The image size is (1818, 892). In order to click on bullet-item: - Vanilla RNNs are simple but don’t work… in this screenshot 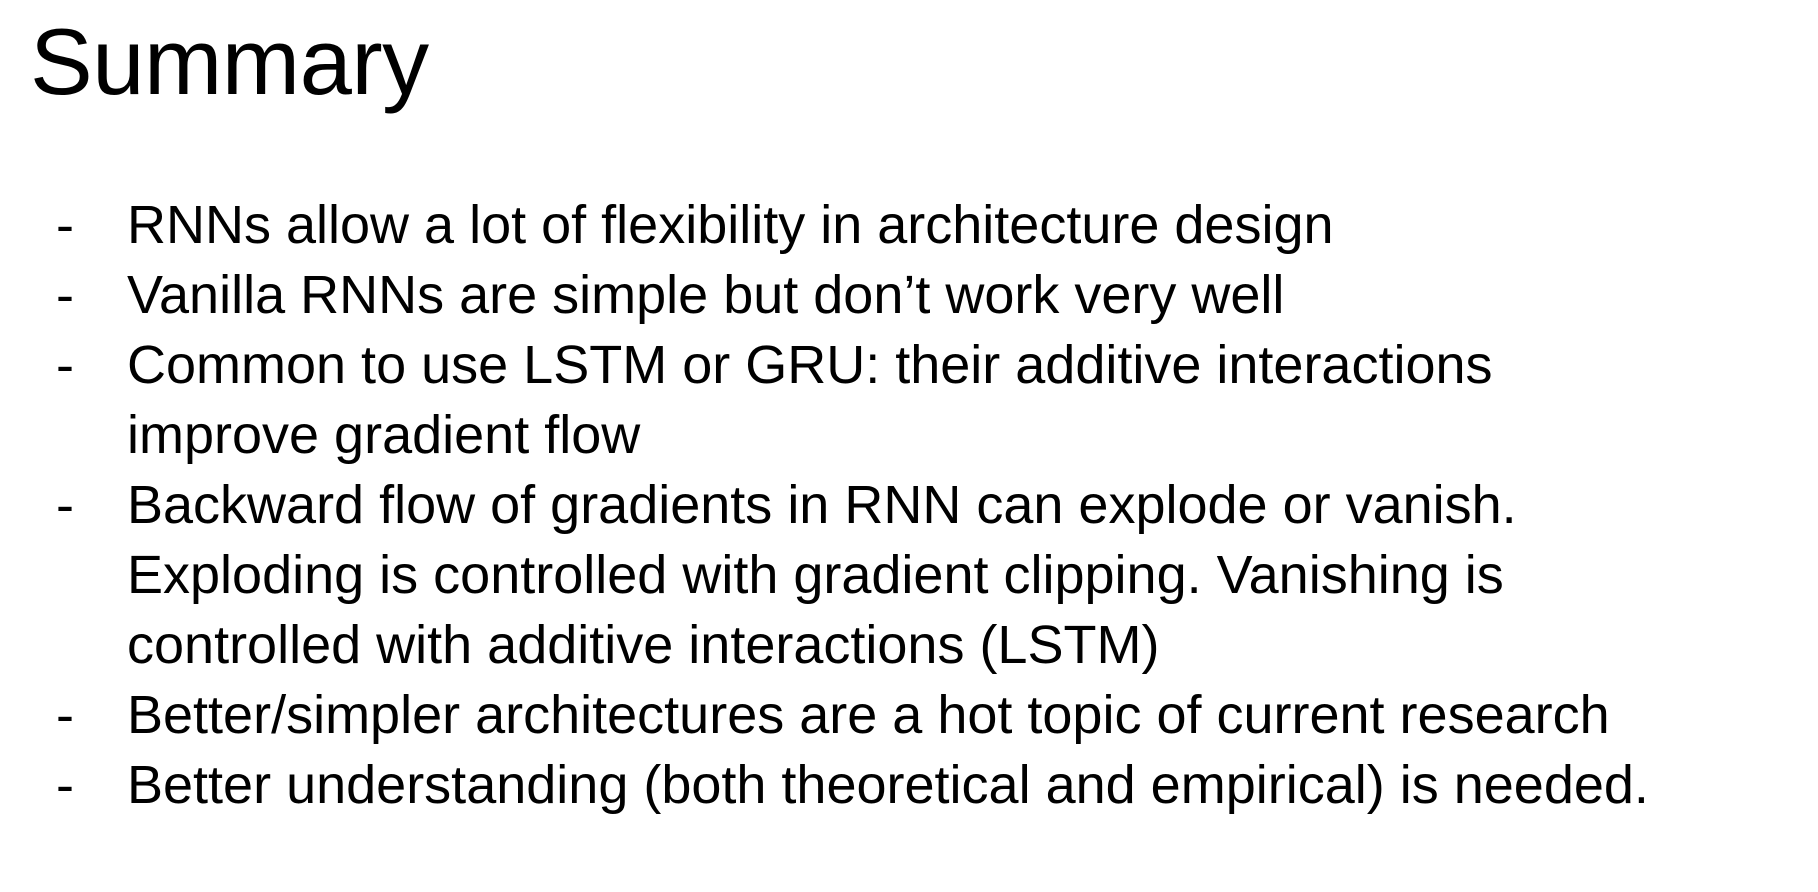, I will do `click(926, 295)`.